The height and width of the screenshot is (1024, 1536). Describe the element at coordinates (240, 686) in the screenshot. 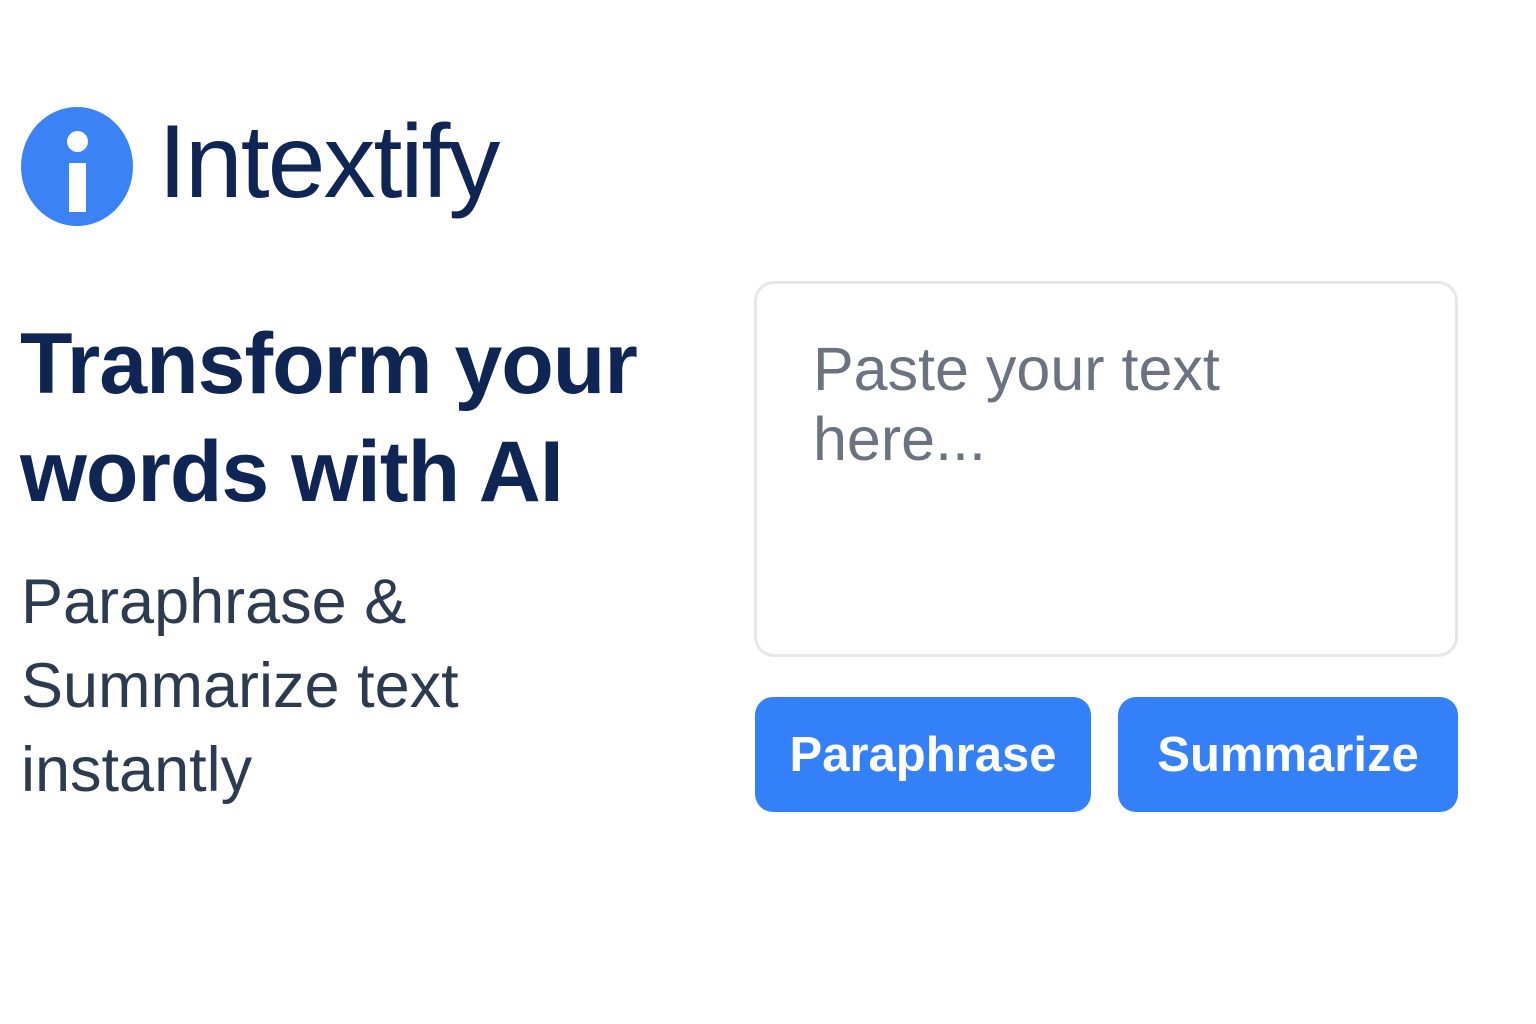

I see `hero-subtext: Paraphrase & Summarize text instantly` at that location.